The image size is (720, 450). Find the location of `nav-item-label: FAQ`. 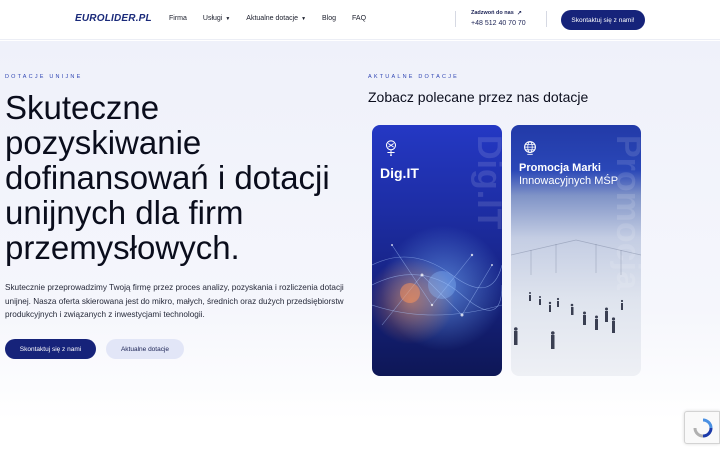

nav-item-label: FAQ is located at coordinates (359, 18).